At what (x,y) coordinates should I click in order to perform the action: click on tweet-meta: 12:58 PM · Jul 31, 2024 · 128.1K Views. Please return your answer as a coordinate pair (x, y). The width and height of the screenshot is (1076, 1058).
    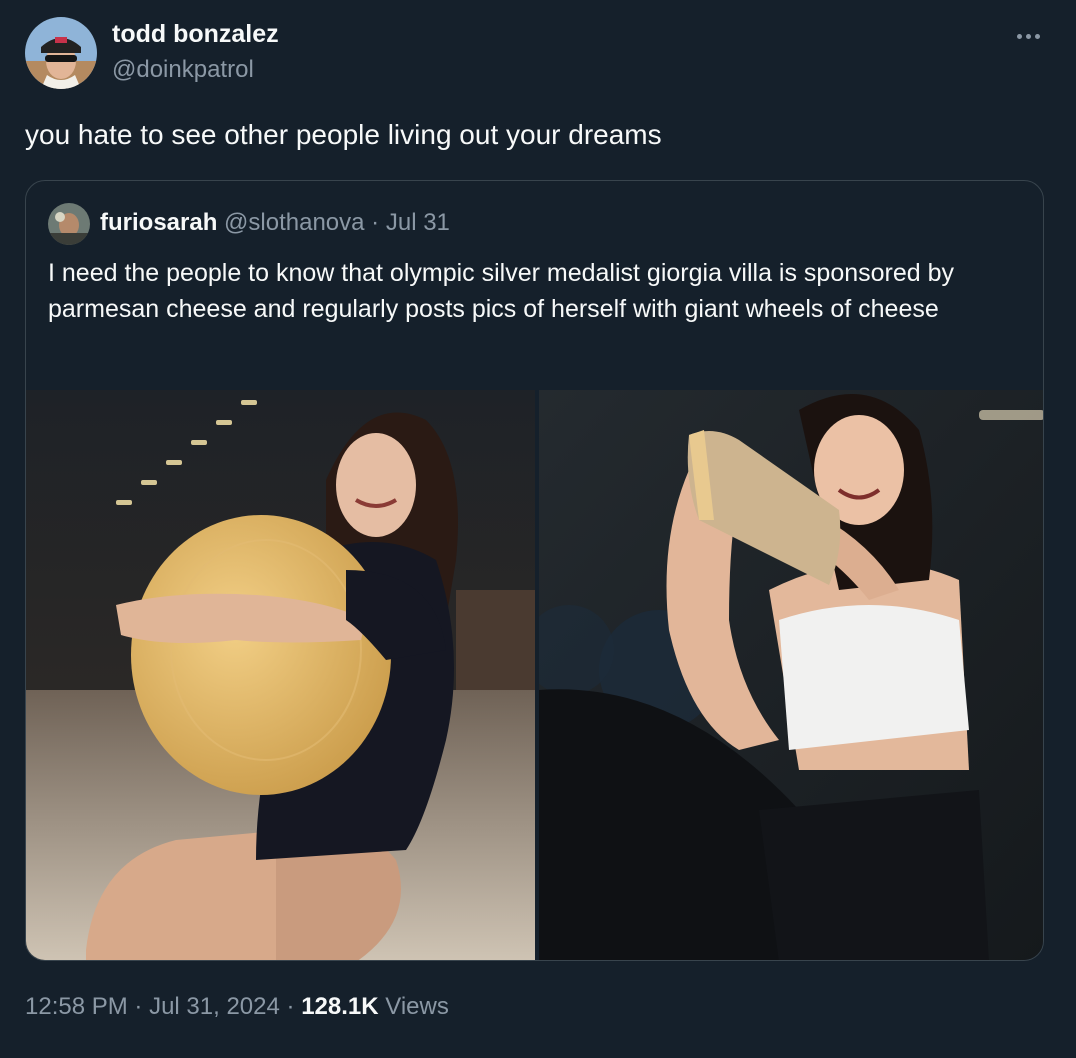
    Looking at the image, I should click on (237, 1007).